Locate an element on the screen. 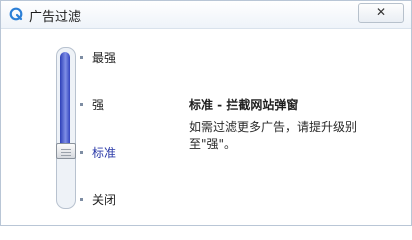  level-label-strong: 强 is located at coordinates (98, 104).